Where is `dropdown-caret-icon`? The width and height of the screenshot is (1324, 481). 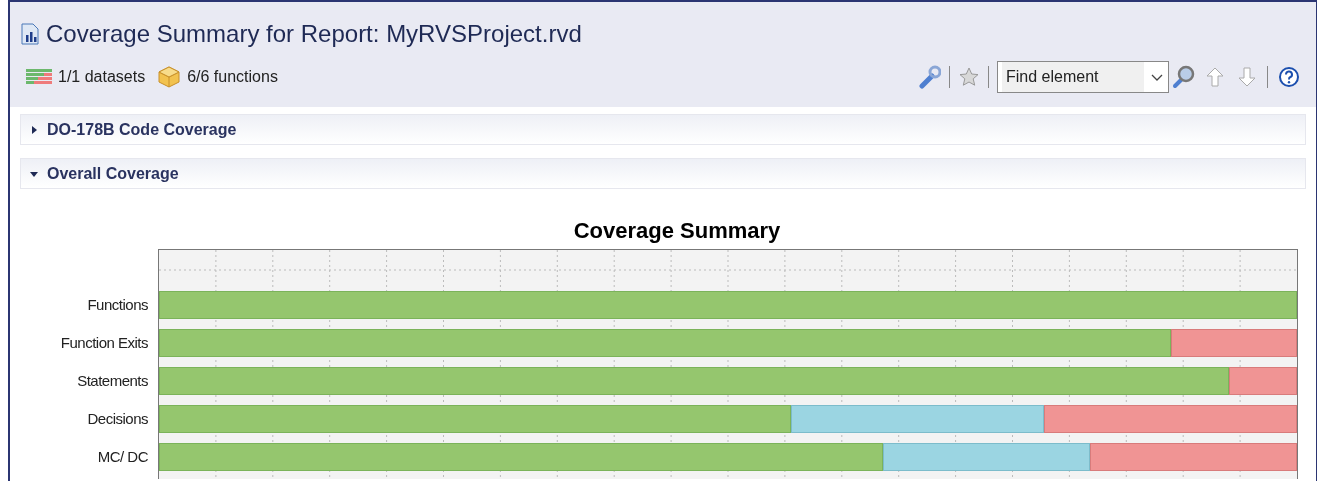
dropdown-caret-icon is located at coordinates (1157, 77).